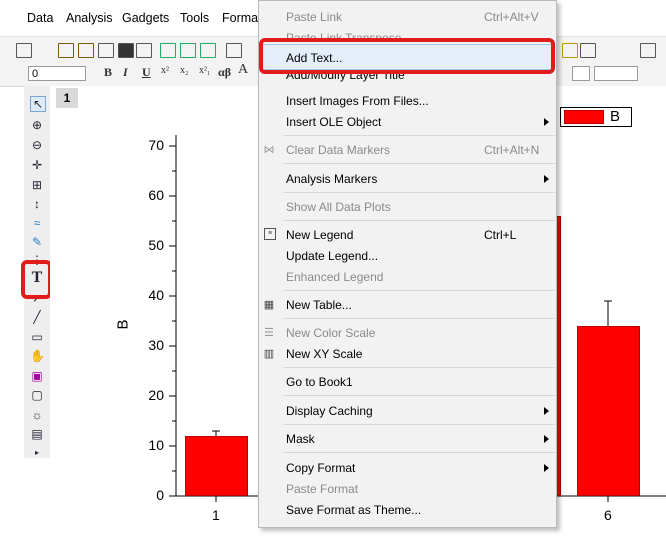  What do you see at coordinates (37, 415) in the screenshot?
I see `gadget-tool-icon: ☼` at bounding box center [37, 415].